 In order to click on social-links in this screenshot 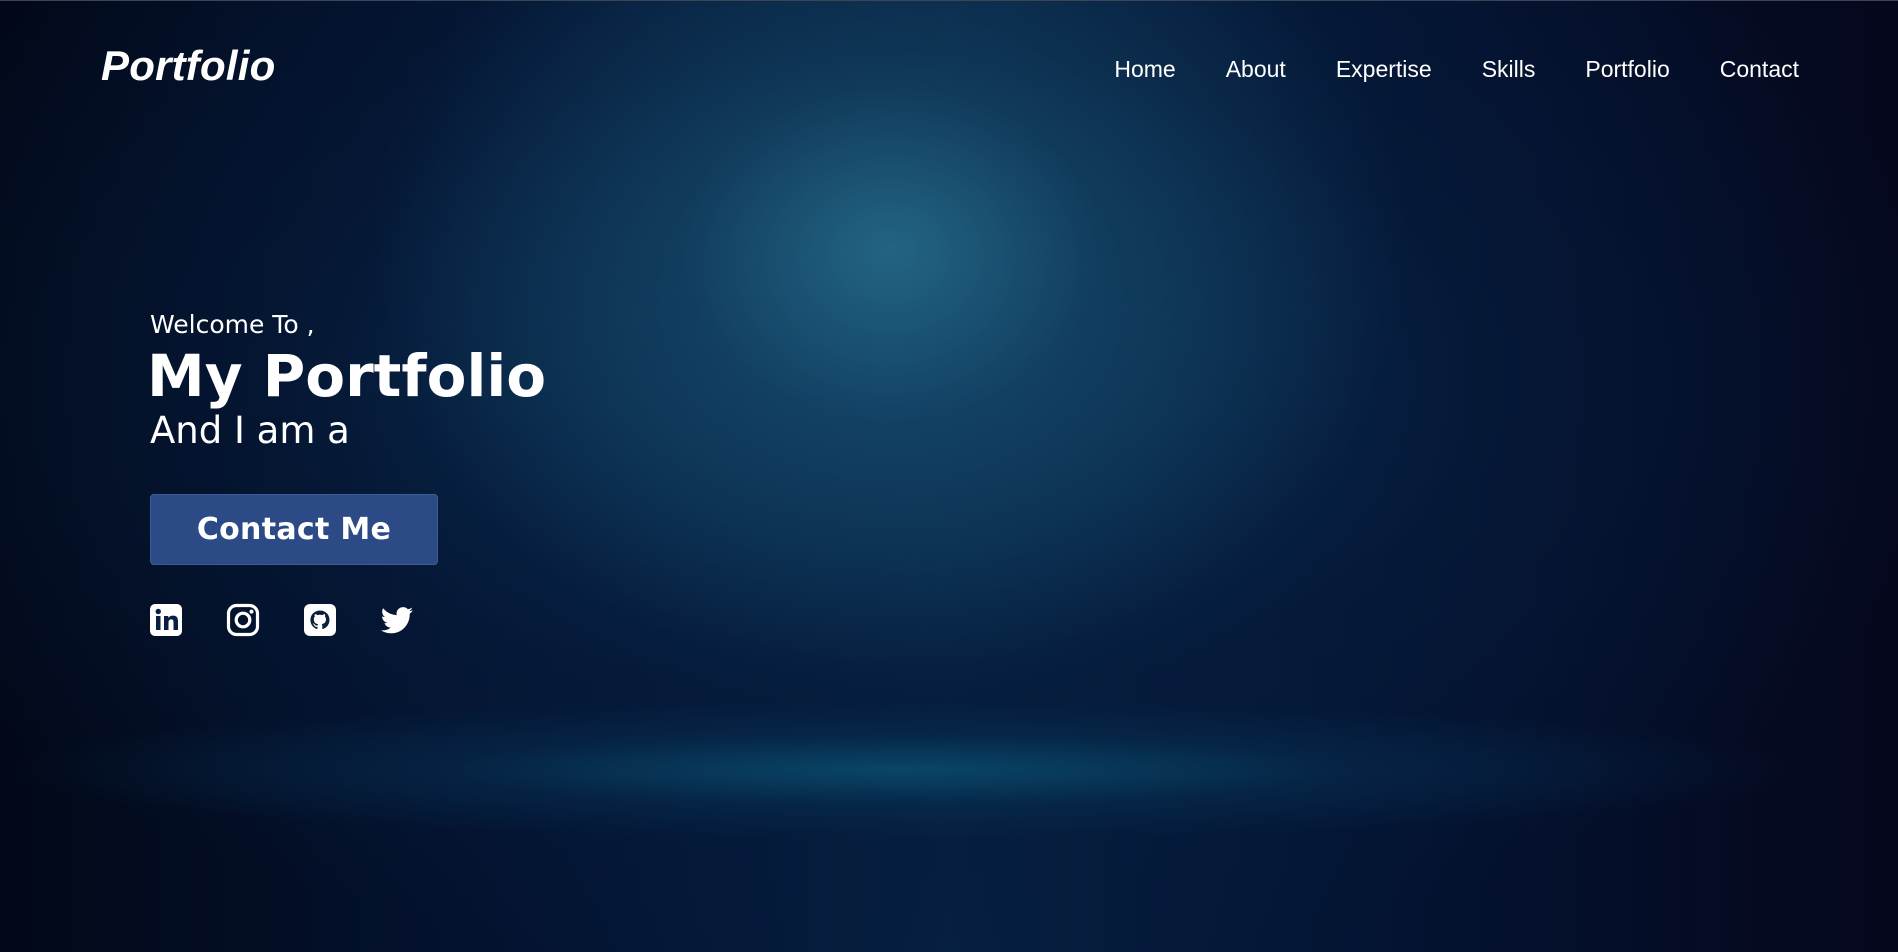, I will do `click(303, 620)`.